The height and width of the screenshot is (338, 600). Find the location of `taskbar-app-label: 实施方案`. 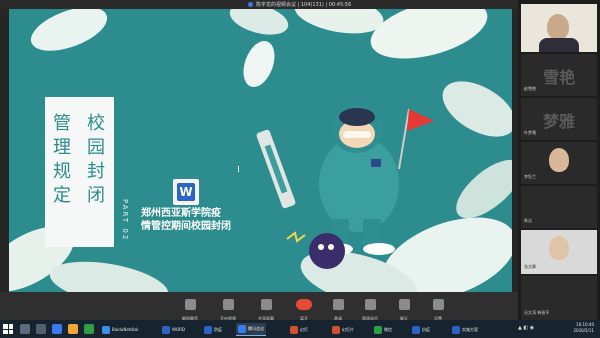

taskbar-app-label: 实施方案 is located at coordinates (470, 329).